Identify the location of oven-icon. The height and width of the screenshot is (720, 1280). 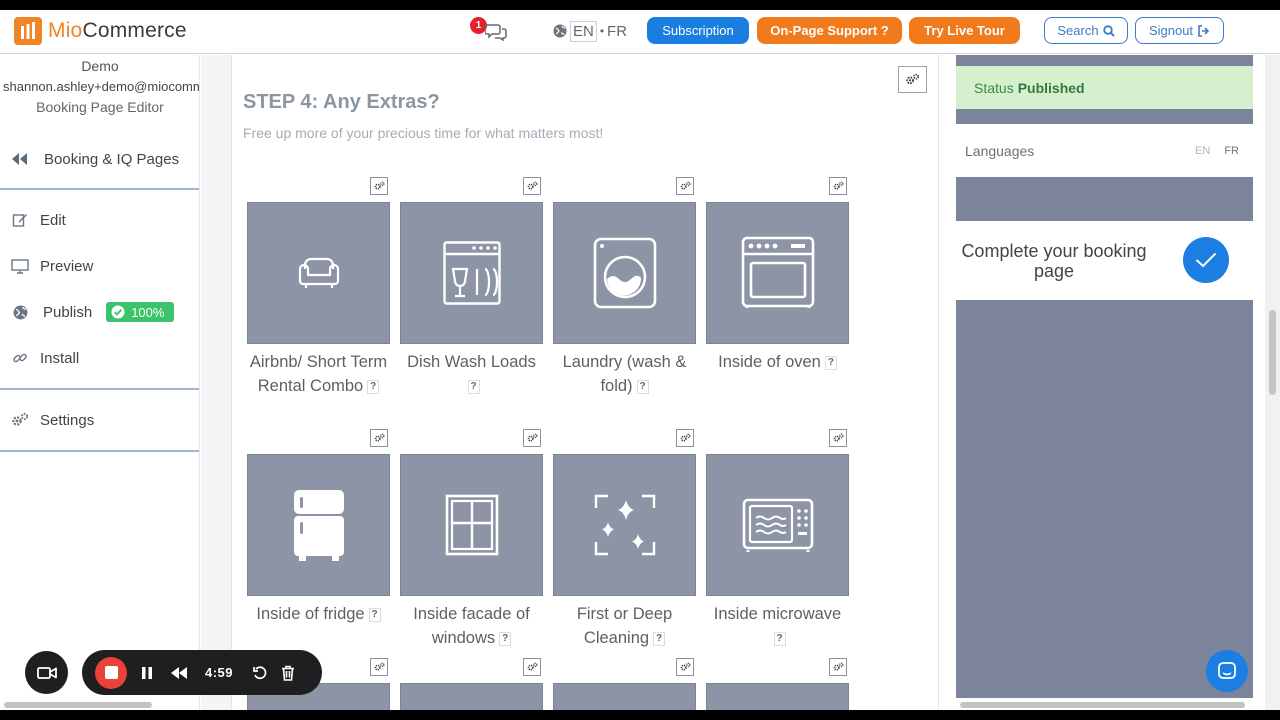
(777, 273).